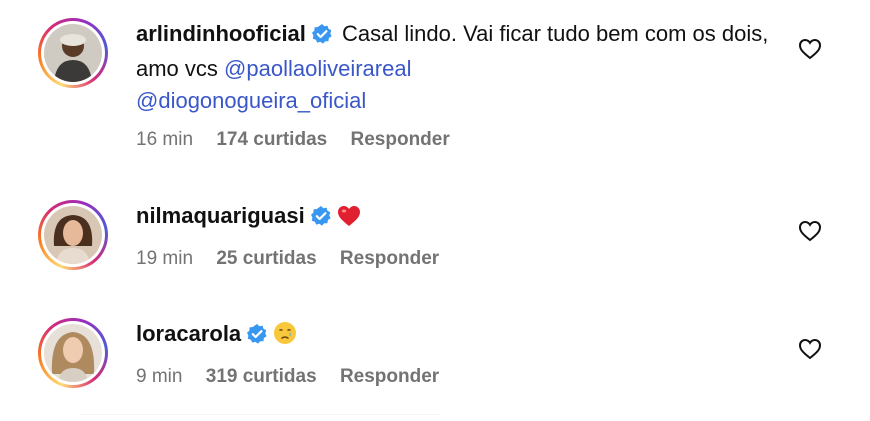 The image size is (870, 421). Describe the element at coordinates (188, 333) in the screenshot. I see `comment-username: loracarola` at that location.